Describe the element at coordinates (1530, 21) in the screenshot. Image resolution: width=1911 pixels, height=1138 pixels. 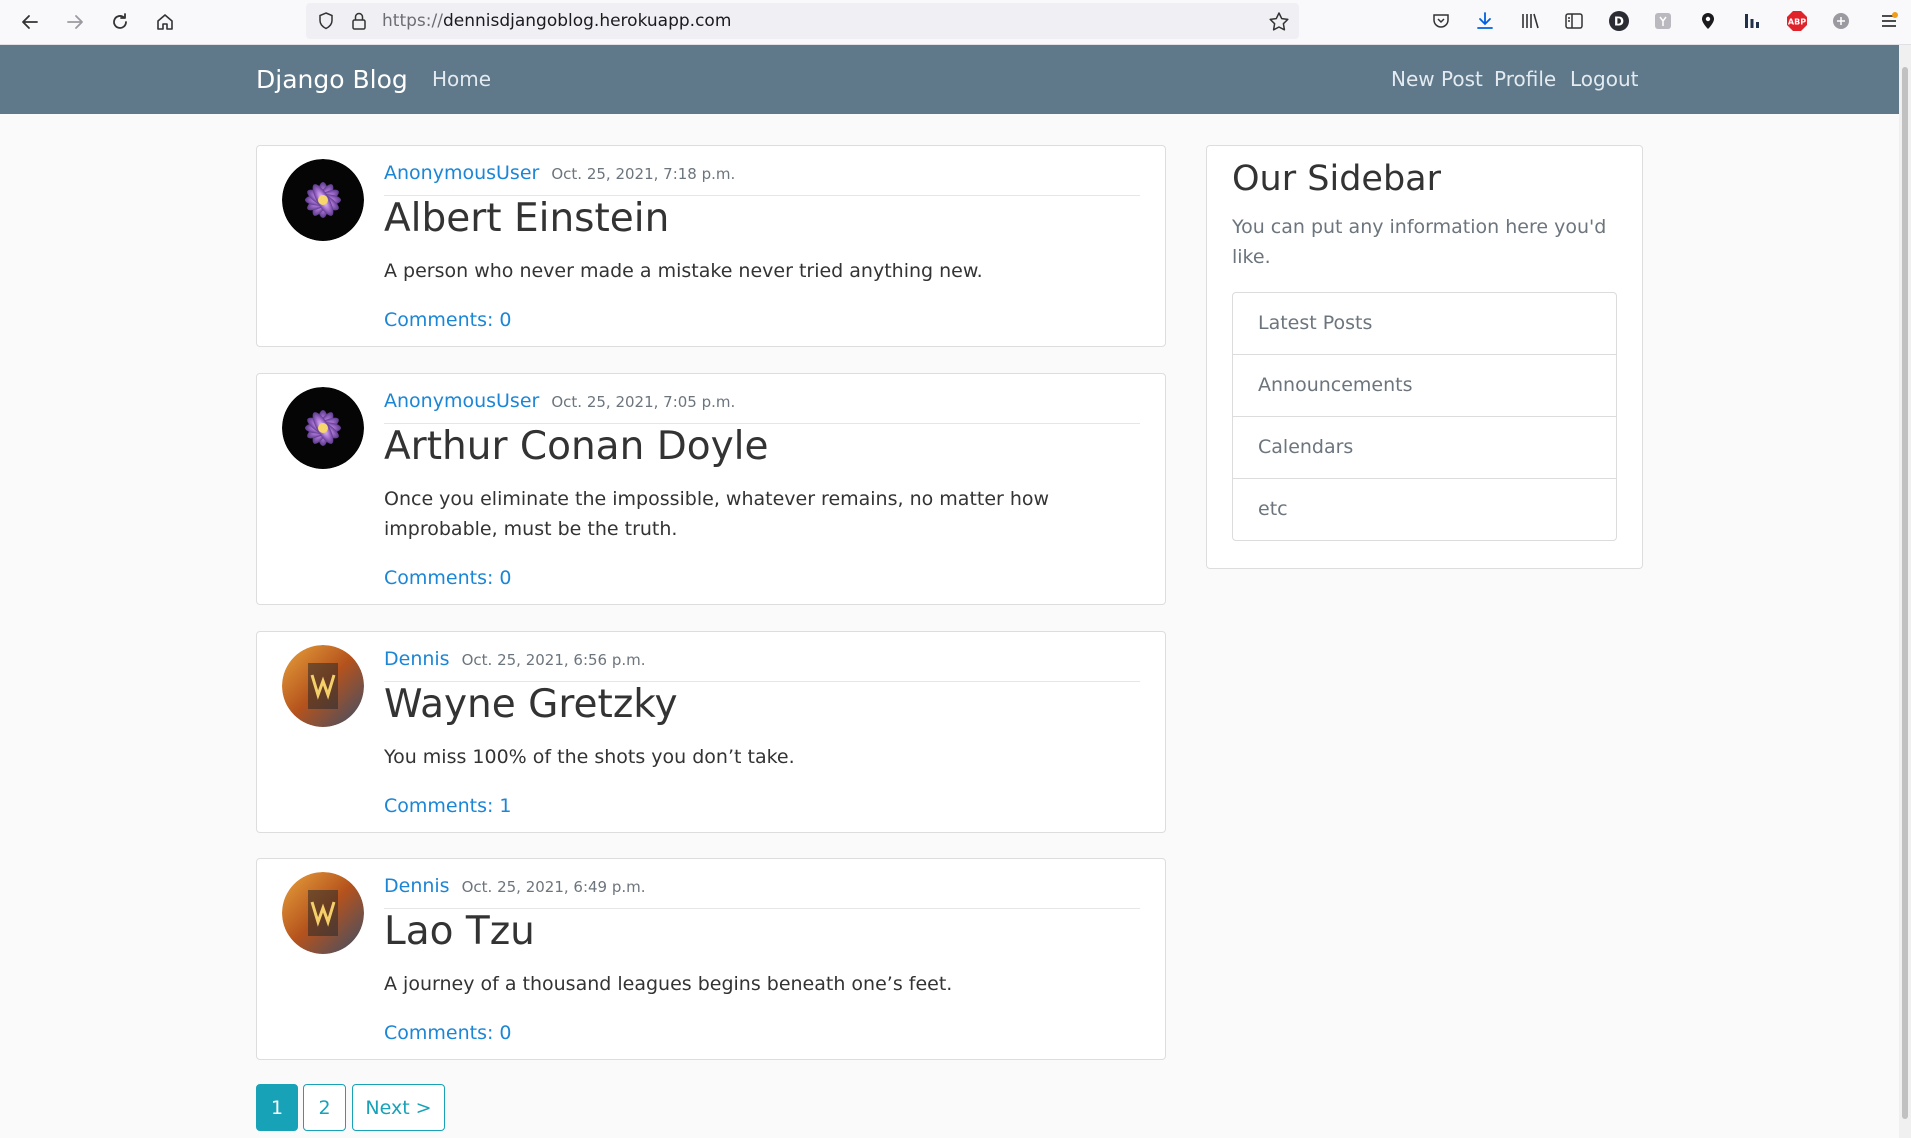
I see `library-icon` at that location.